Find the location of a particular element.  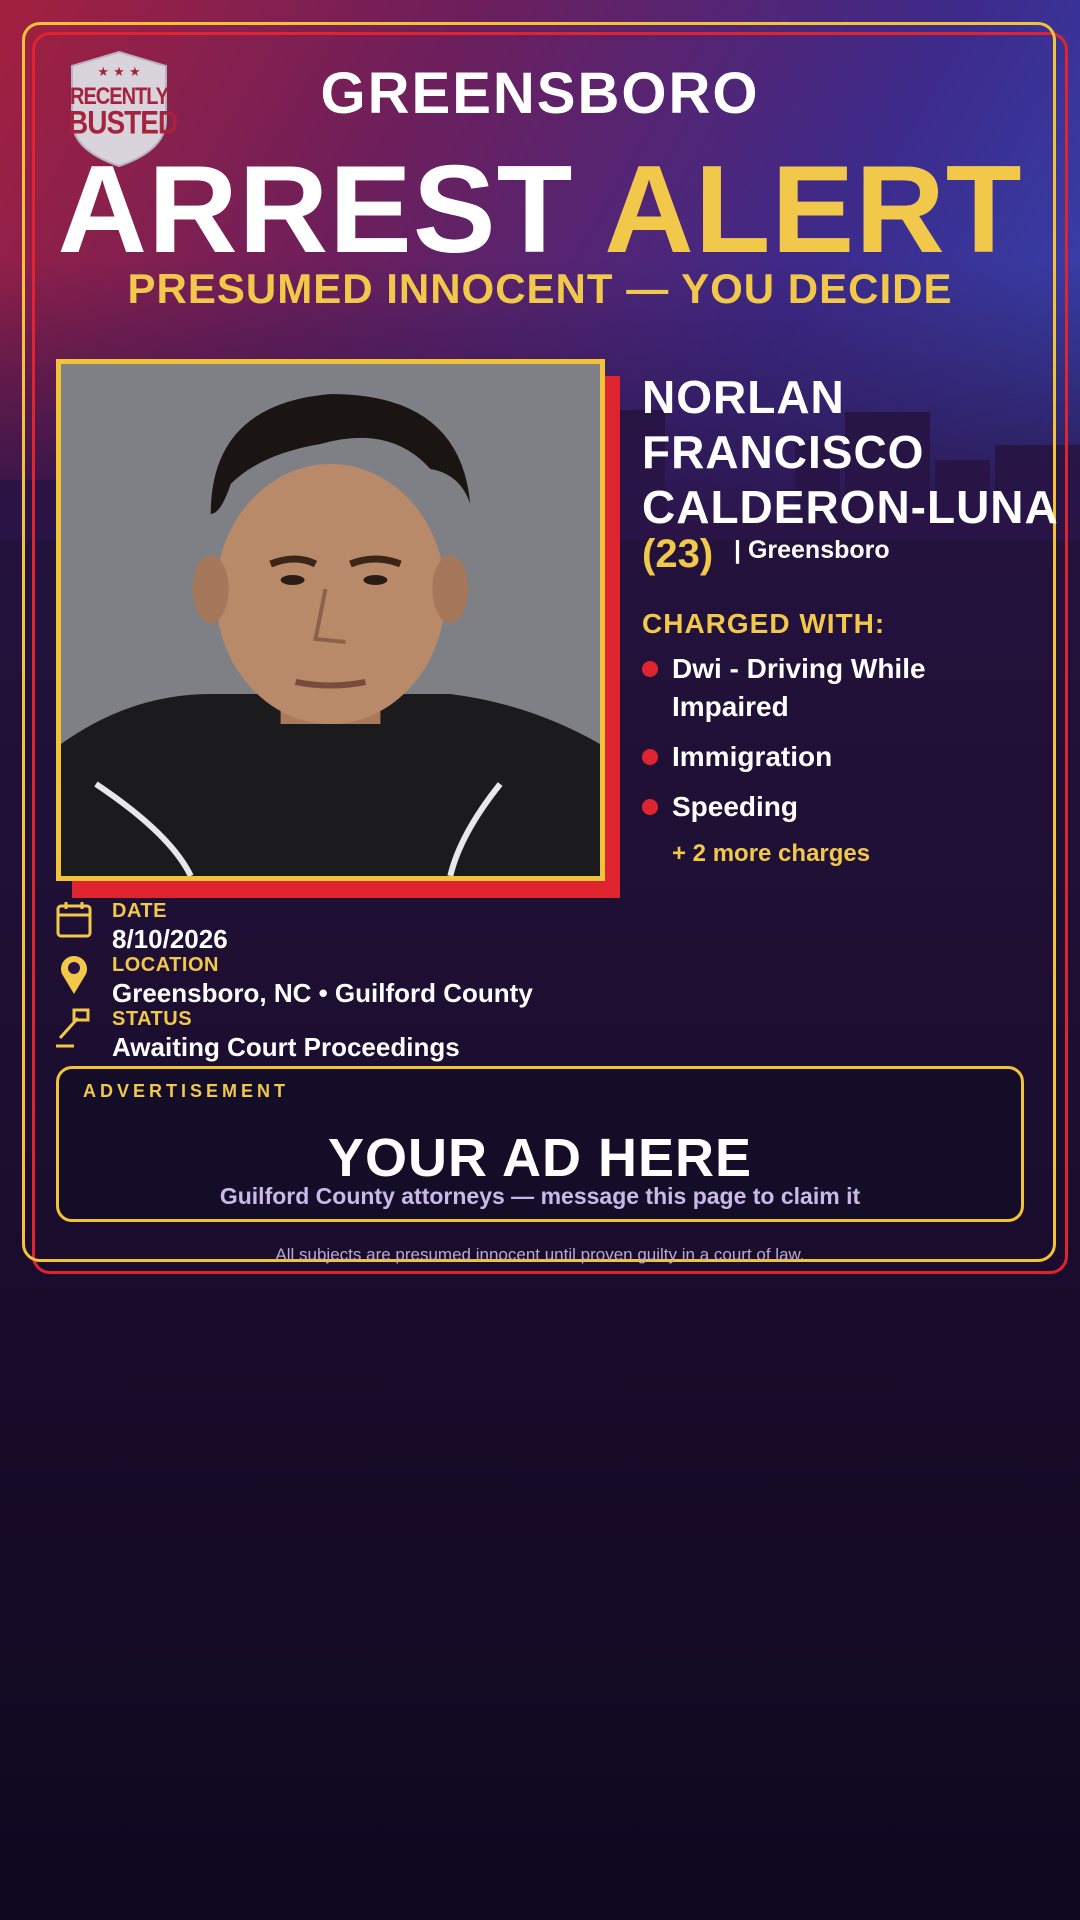

location-label: LOCATION is located at coordinates (165, 965).